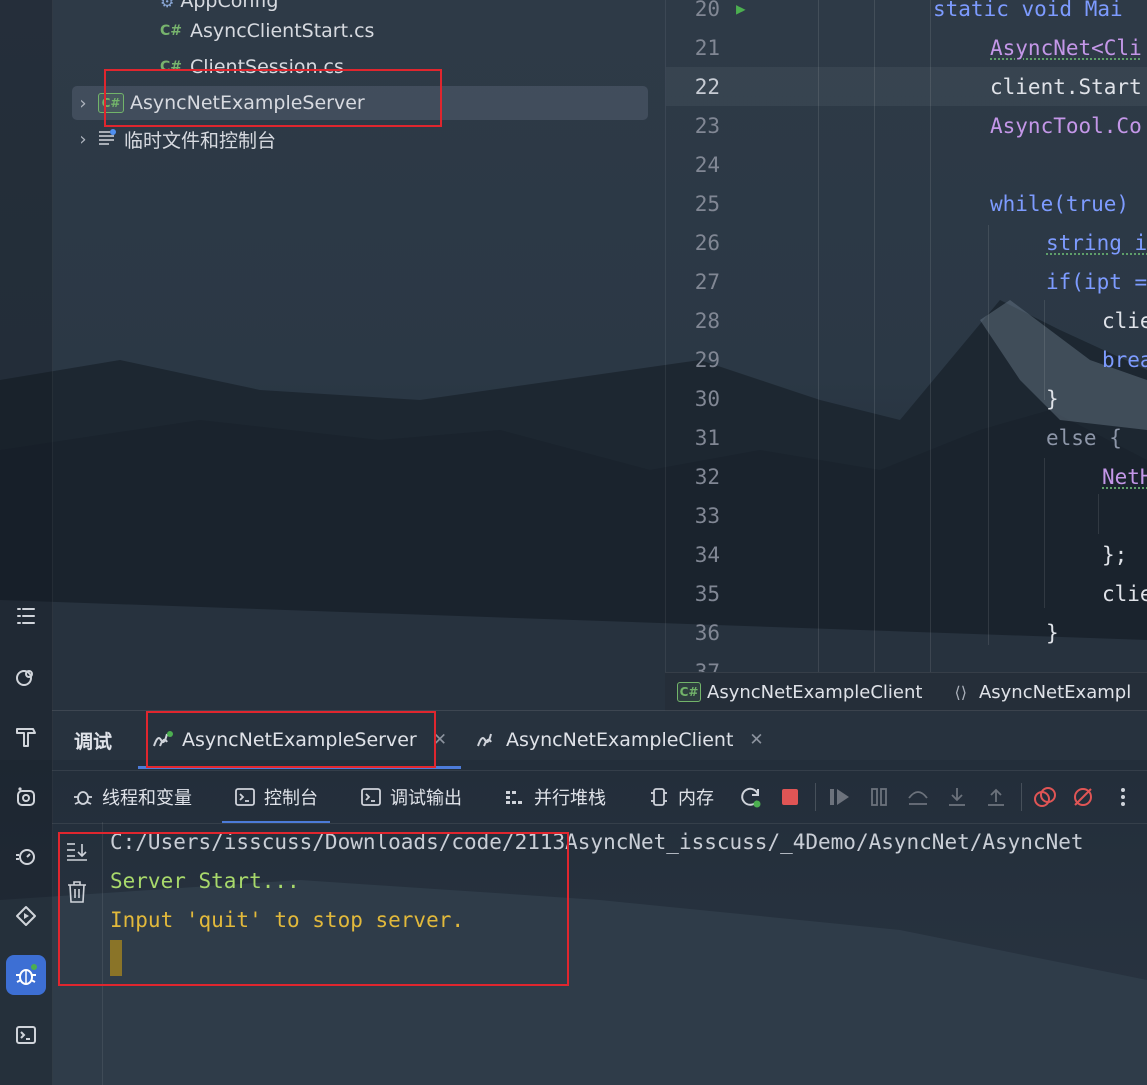 The height and width of the screenshot is (1085, 1147). What do you see at coordinates (906, 281) in the screenshot?
I see `code-line: 27 if(ipt =` at bounding box center [906, 281].